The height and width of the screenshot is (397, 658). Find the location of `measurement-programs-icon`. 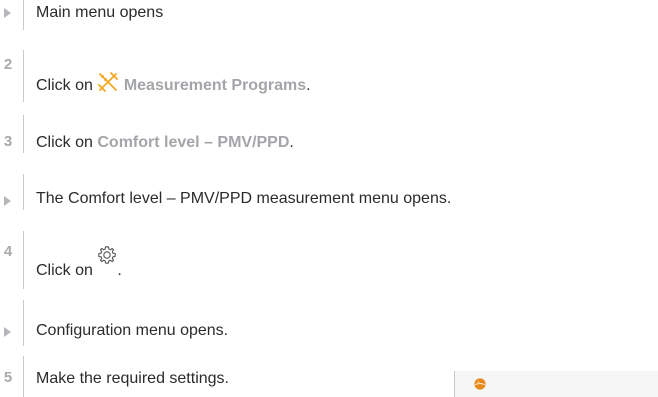

measurement-programs-icon is located at coordinates (108, 82).